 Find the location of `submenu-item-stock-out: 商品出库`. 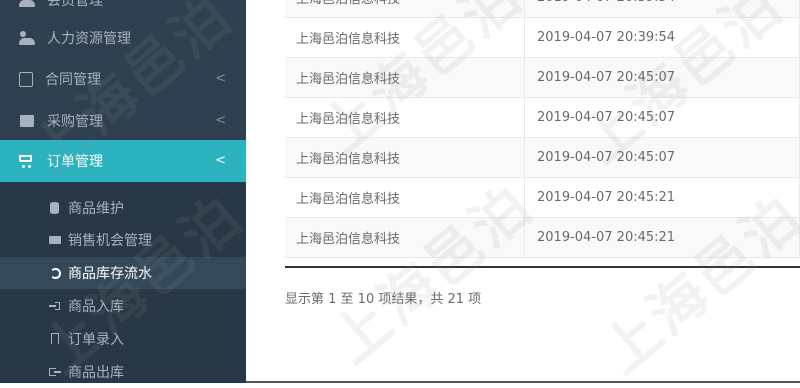

submenu-item-stock-out: 商品出库 is located at coordinates (123, 372).